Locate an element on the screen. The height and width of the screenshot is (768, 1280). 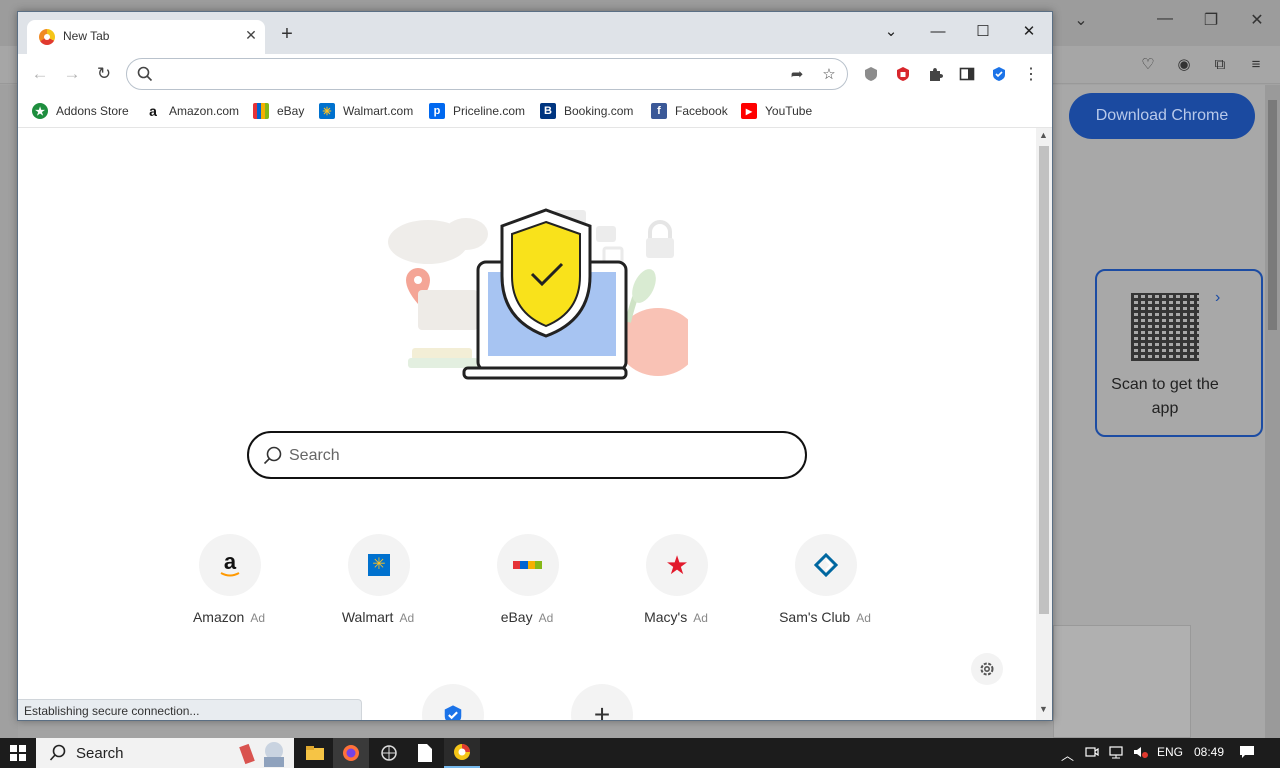
background-restore-icon: ❐ is located at coordinates (1211, 20).